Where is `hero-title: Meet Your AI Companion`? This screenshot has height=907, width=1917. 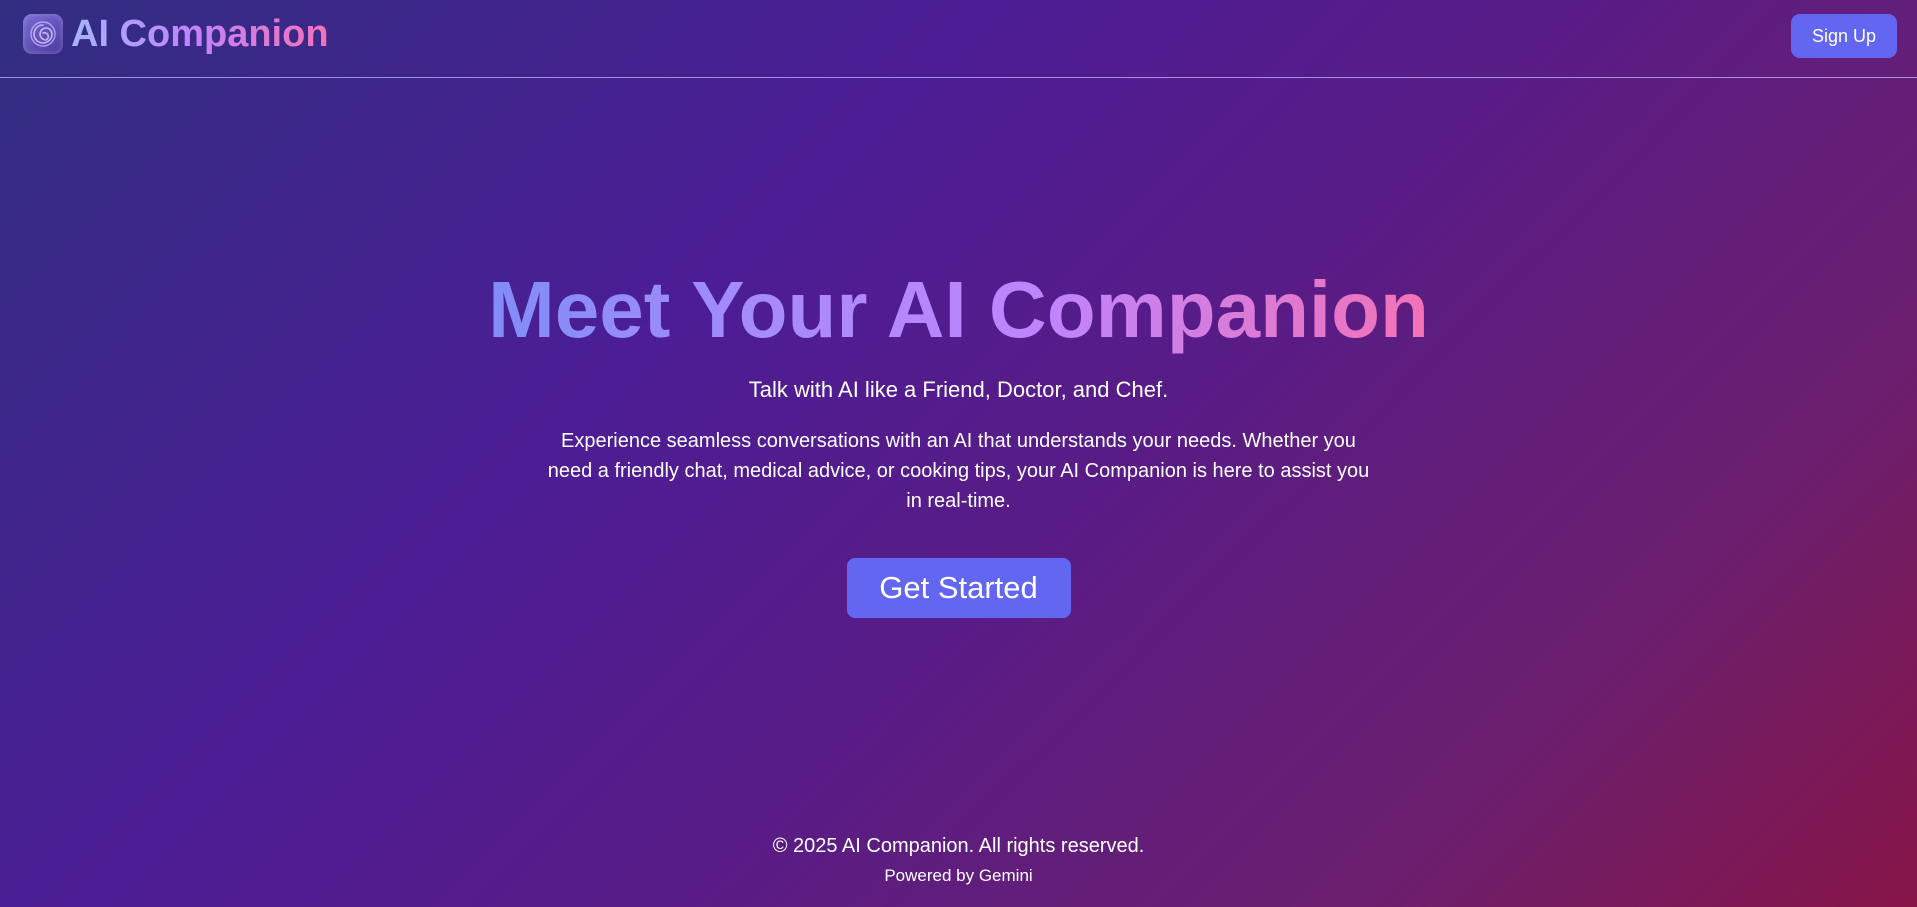 hero-title: Meet Your AI Companion is located at coordinates (958, 310).